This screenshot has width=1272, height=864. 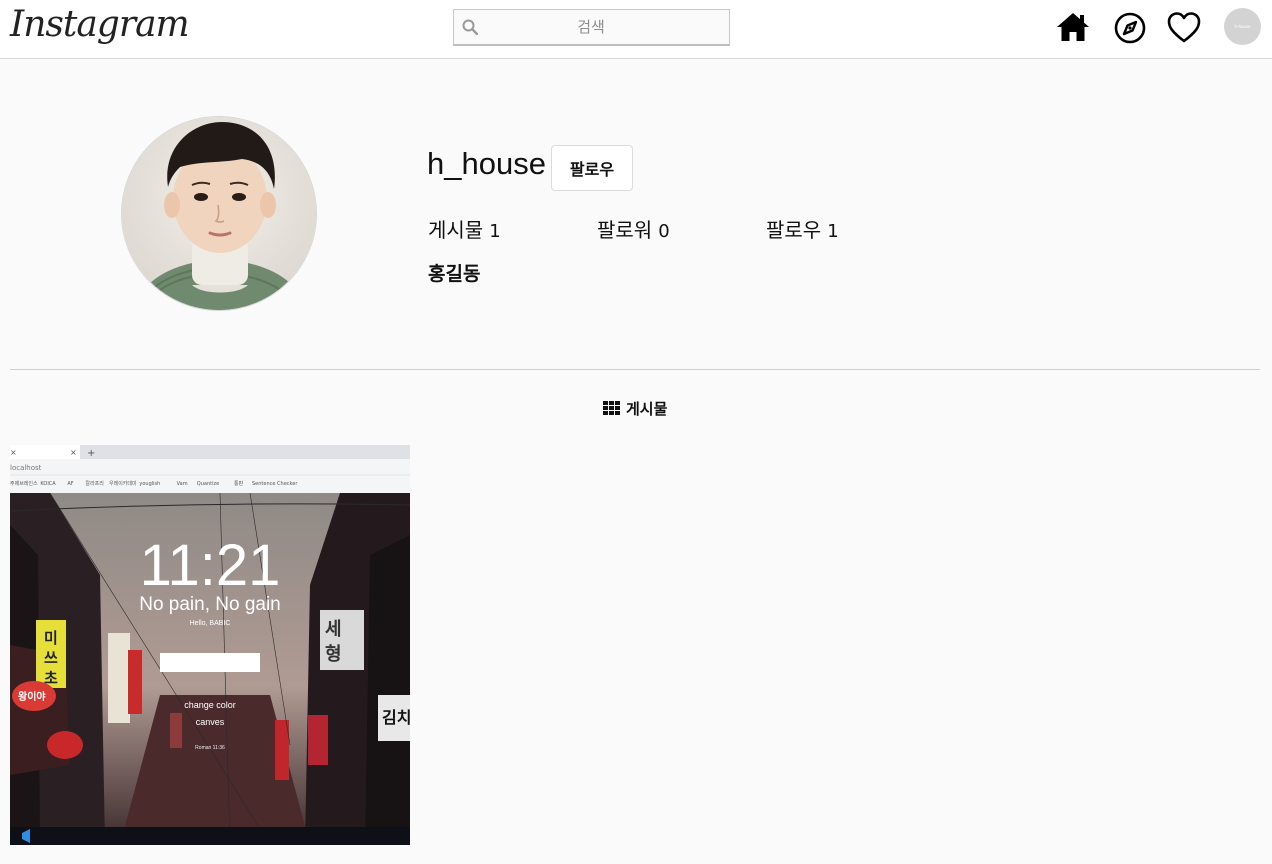 What do you see at coordinates (26, 468) in the screenshot?
I see `post-address-bar: localhost` at bounding box center [26, 468].